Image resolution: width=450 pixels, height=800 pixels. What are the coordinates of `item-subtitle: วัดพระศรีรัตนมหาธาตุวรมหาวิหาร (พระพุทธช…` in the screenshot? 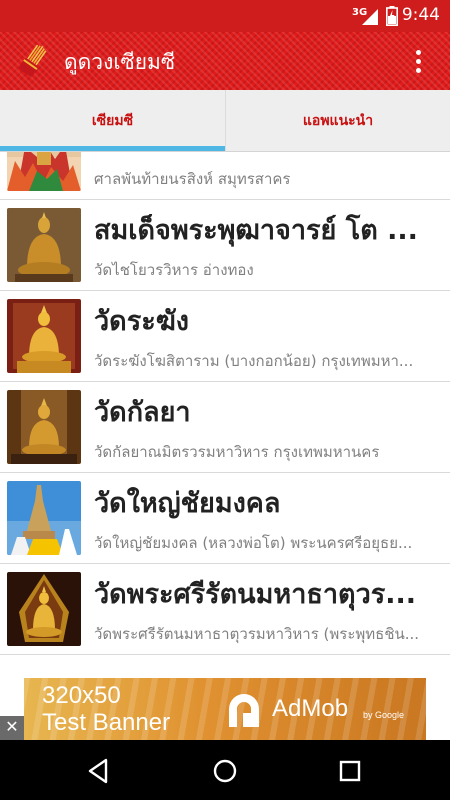 It's located at (257, 634).